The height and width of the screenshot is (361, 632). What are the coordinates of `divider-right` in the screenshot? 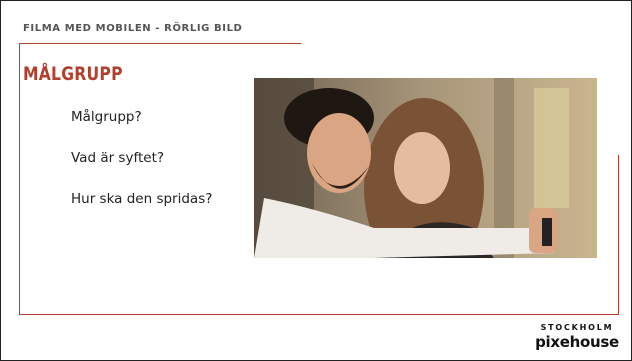 It's located at (618, 235).